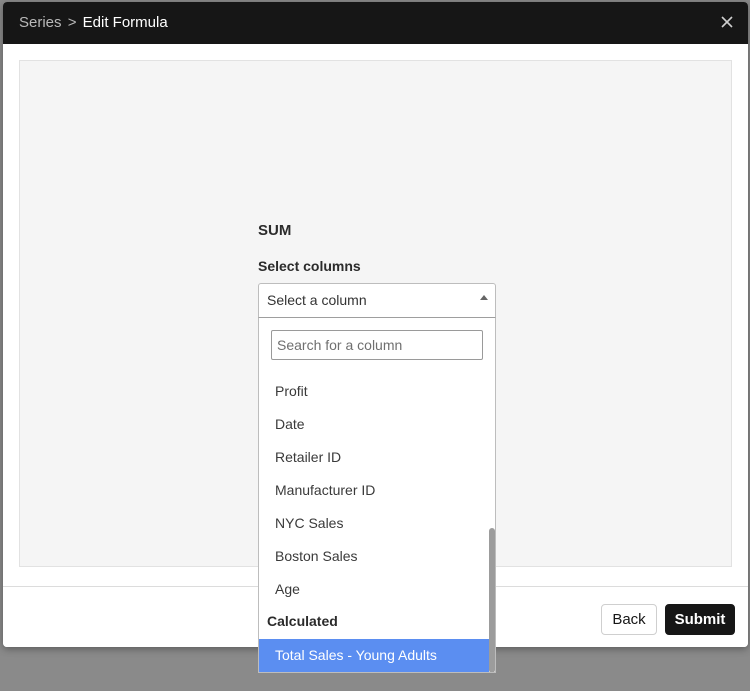 This screenshot has width=750, height=691. Describe the element at coordinates (125, 22) in the screenshot. I see `breadcrumb-edit-formula: Edit Formula` at that location.